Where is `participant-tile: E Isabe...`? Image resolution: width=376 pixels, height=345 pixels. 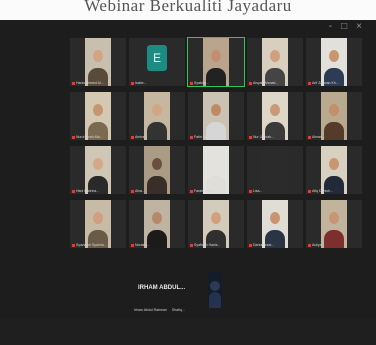 participant-tile: E Isabe... is located at coordinates (157, 62).